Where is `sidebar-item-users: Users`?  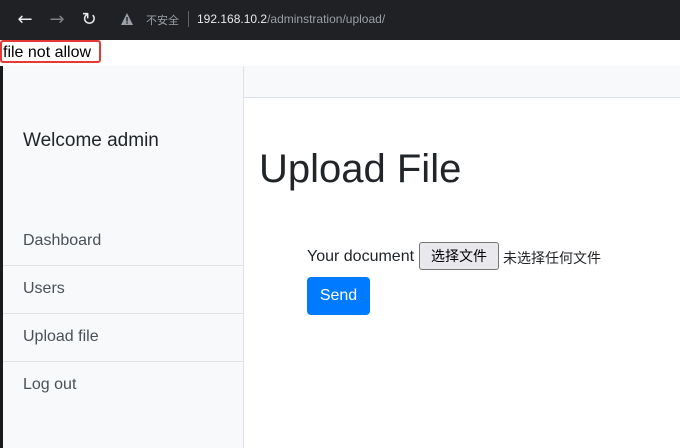 sidebar-item-users: Users is located at coordinates (123, 290).